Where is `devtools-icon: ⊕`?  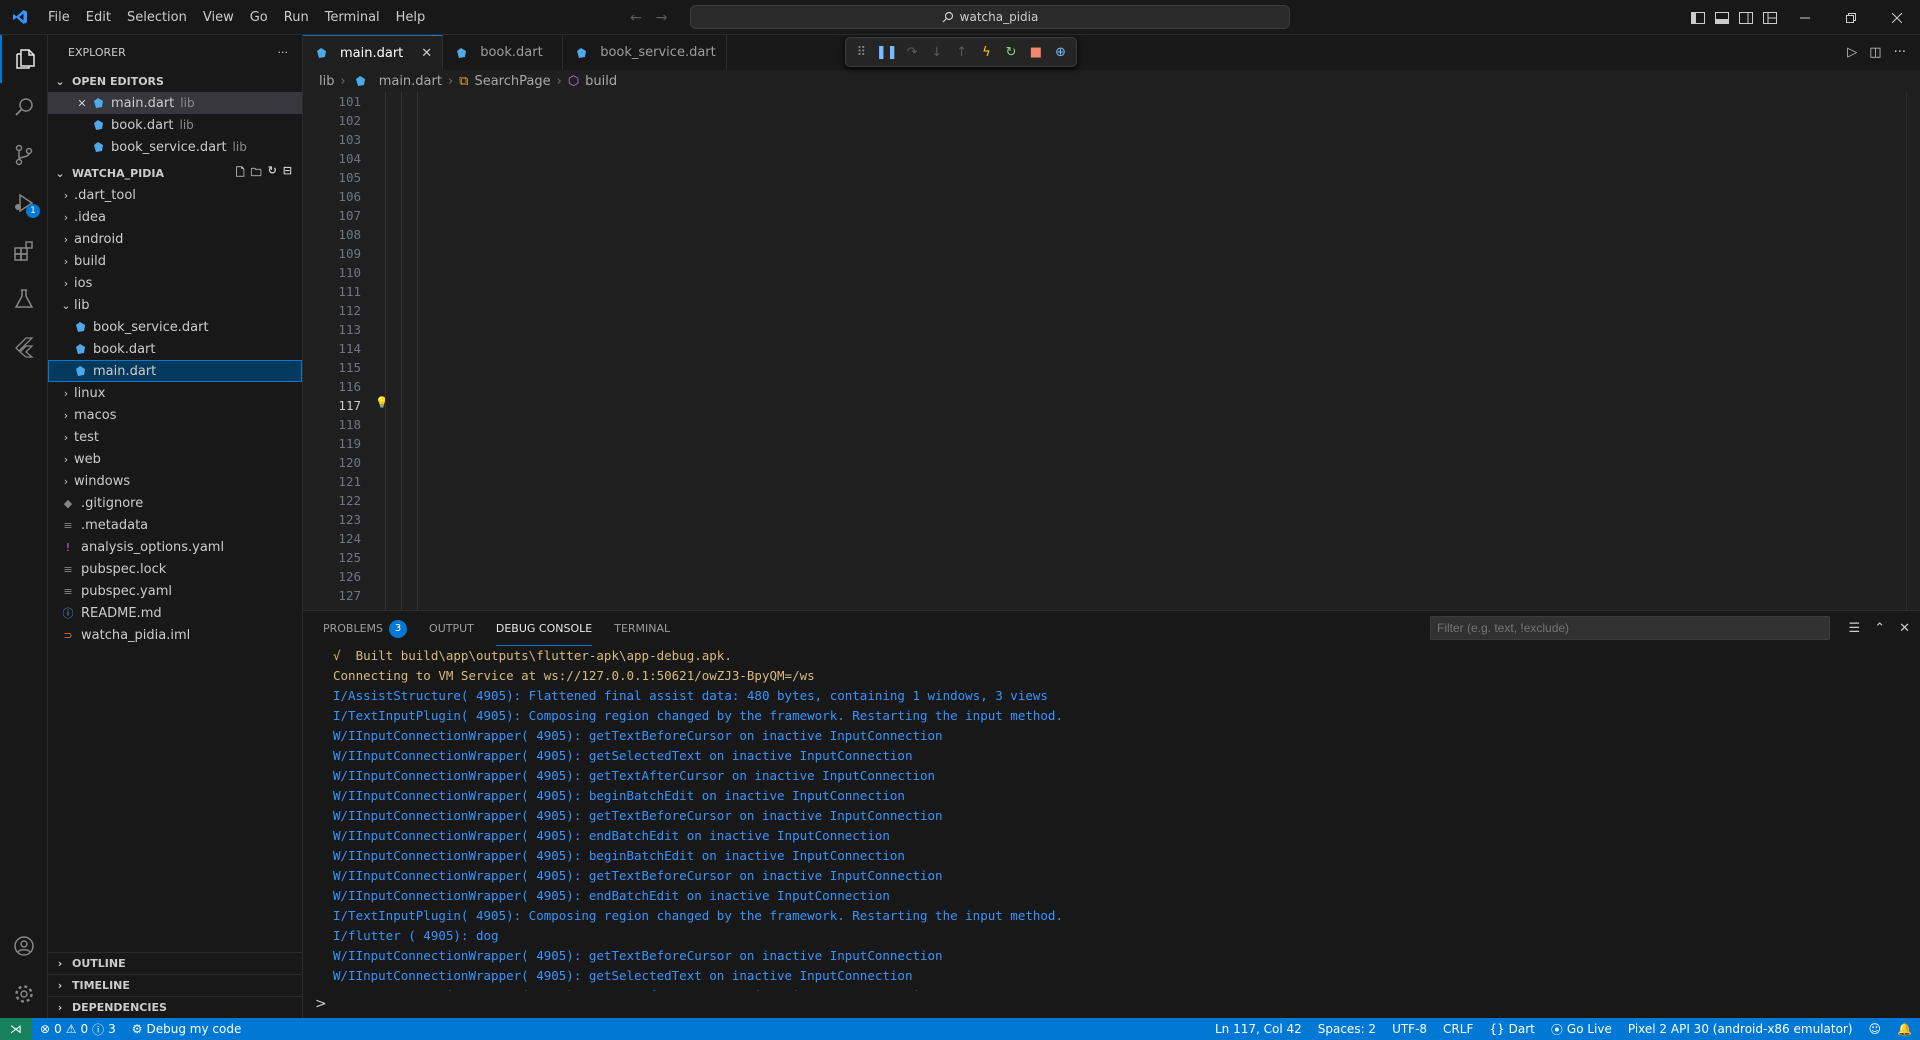
devtools-icon: ⊕ is located at coordinates (1060, 52).